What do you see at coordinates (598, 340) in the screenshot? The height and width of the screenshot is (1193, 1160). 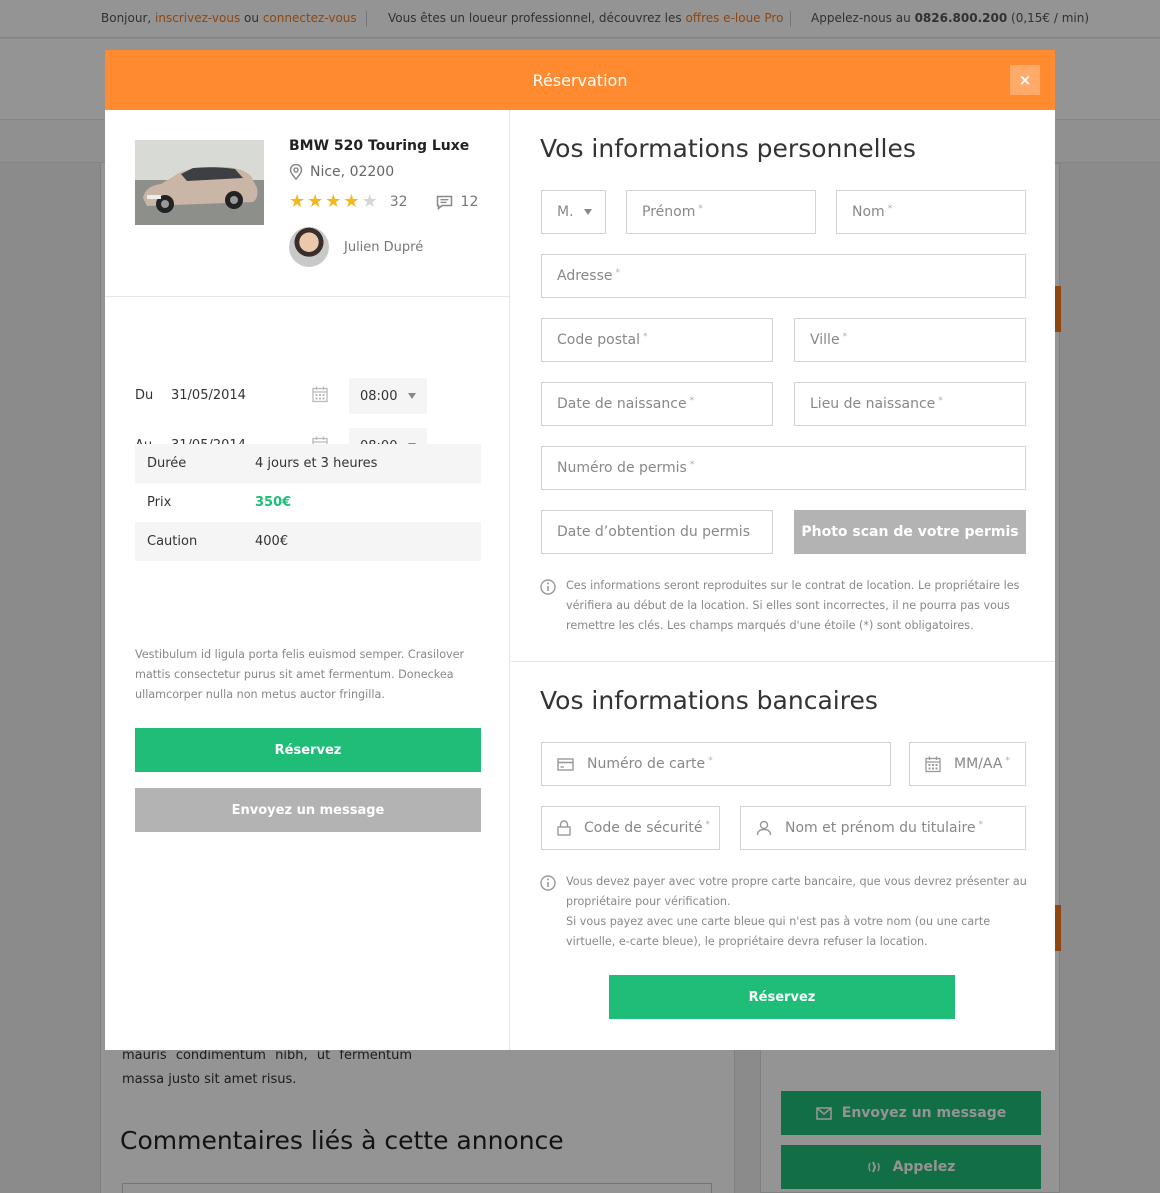 I see `postcode-placeholder: Code postal` at bounding box center [598, 340].